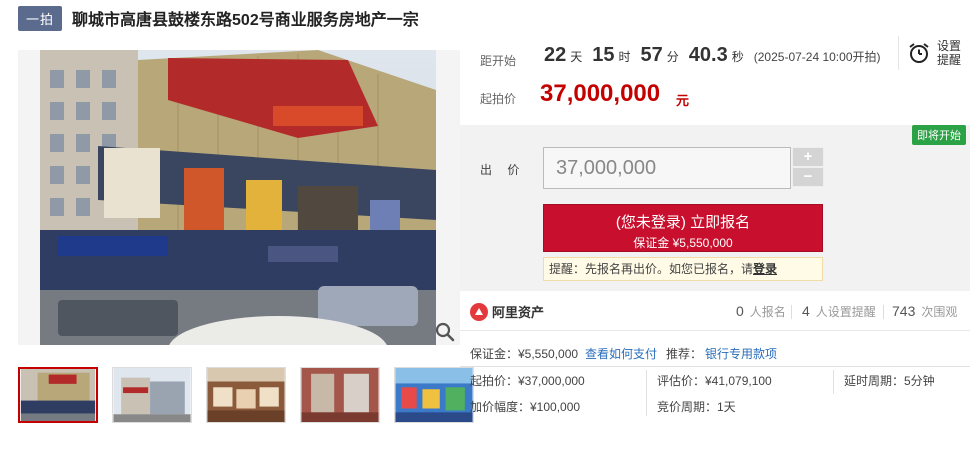 The width and height of the screenshot is (975, 451). I want to click on reminder-count-label: 人设置提醒, so click(845, 312).